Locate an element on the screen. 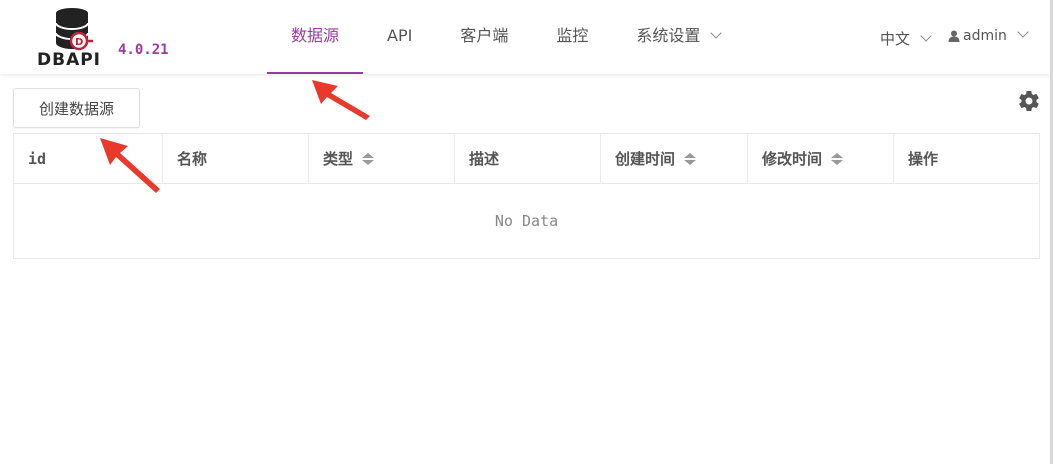  nav-item-datasource: 数据源 is located at coordinates (315, 37).